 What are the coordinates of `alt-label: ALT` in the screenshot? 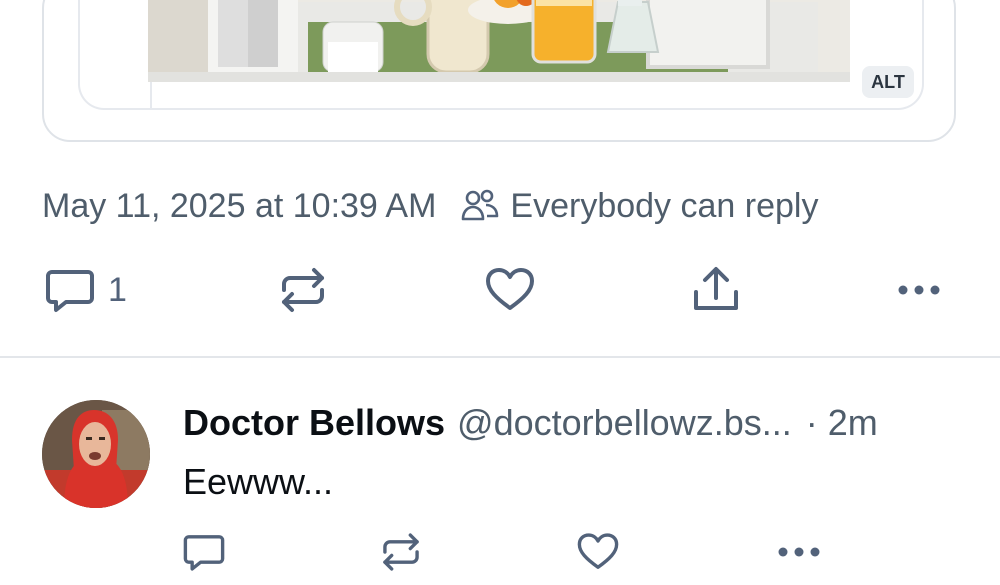 It's located at (888, 81).